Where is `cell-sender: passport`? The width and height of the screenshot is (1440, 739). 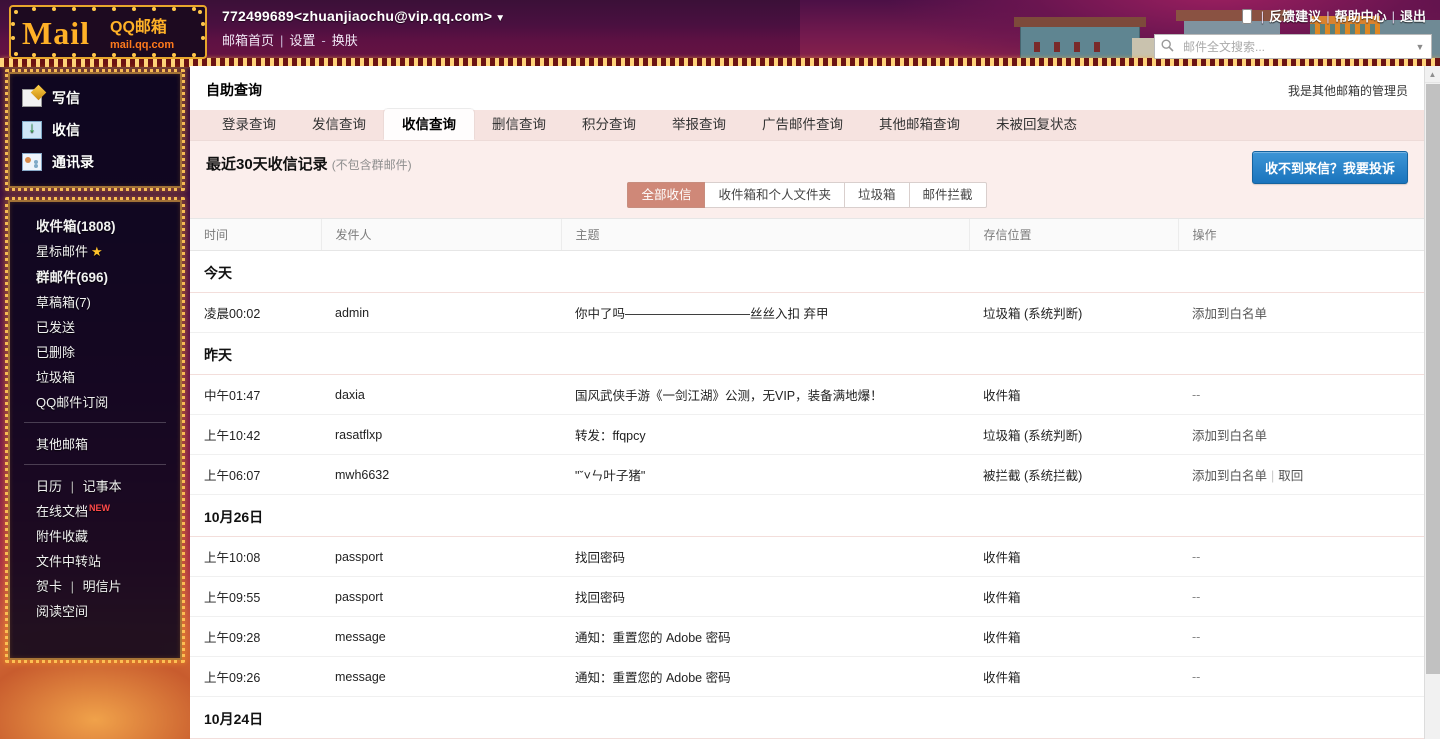
cell-sender: passport is located at coordinates (441, 556).